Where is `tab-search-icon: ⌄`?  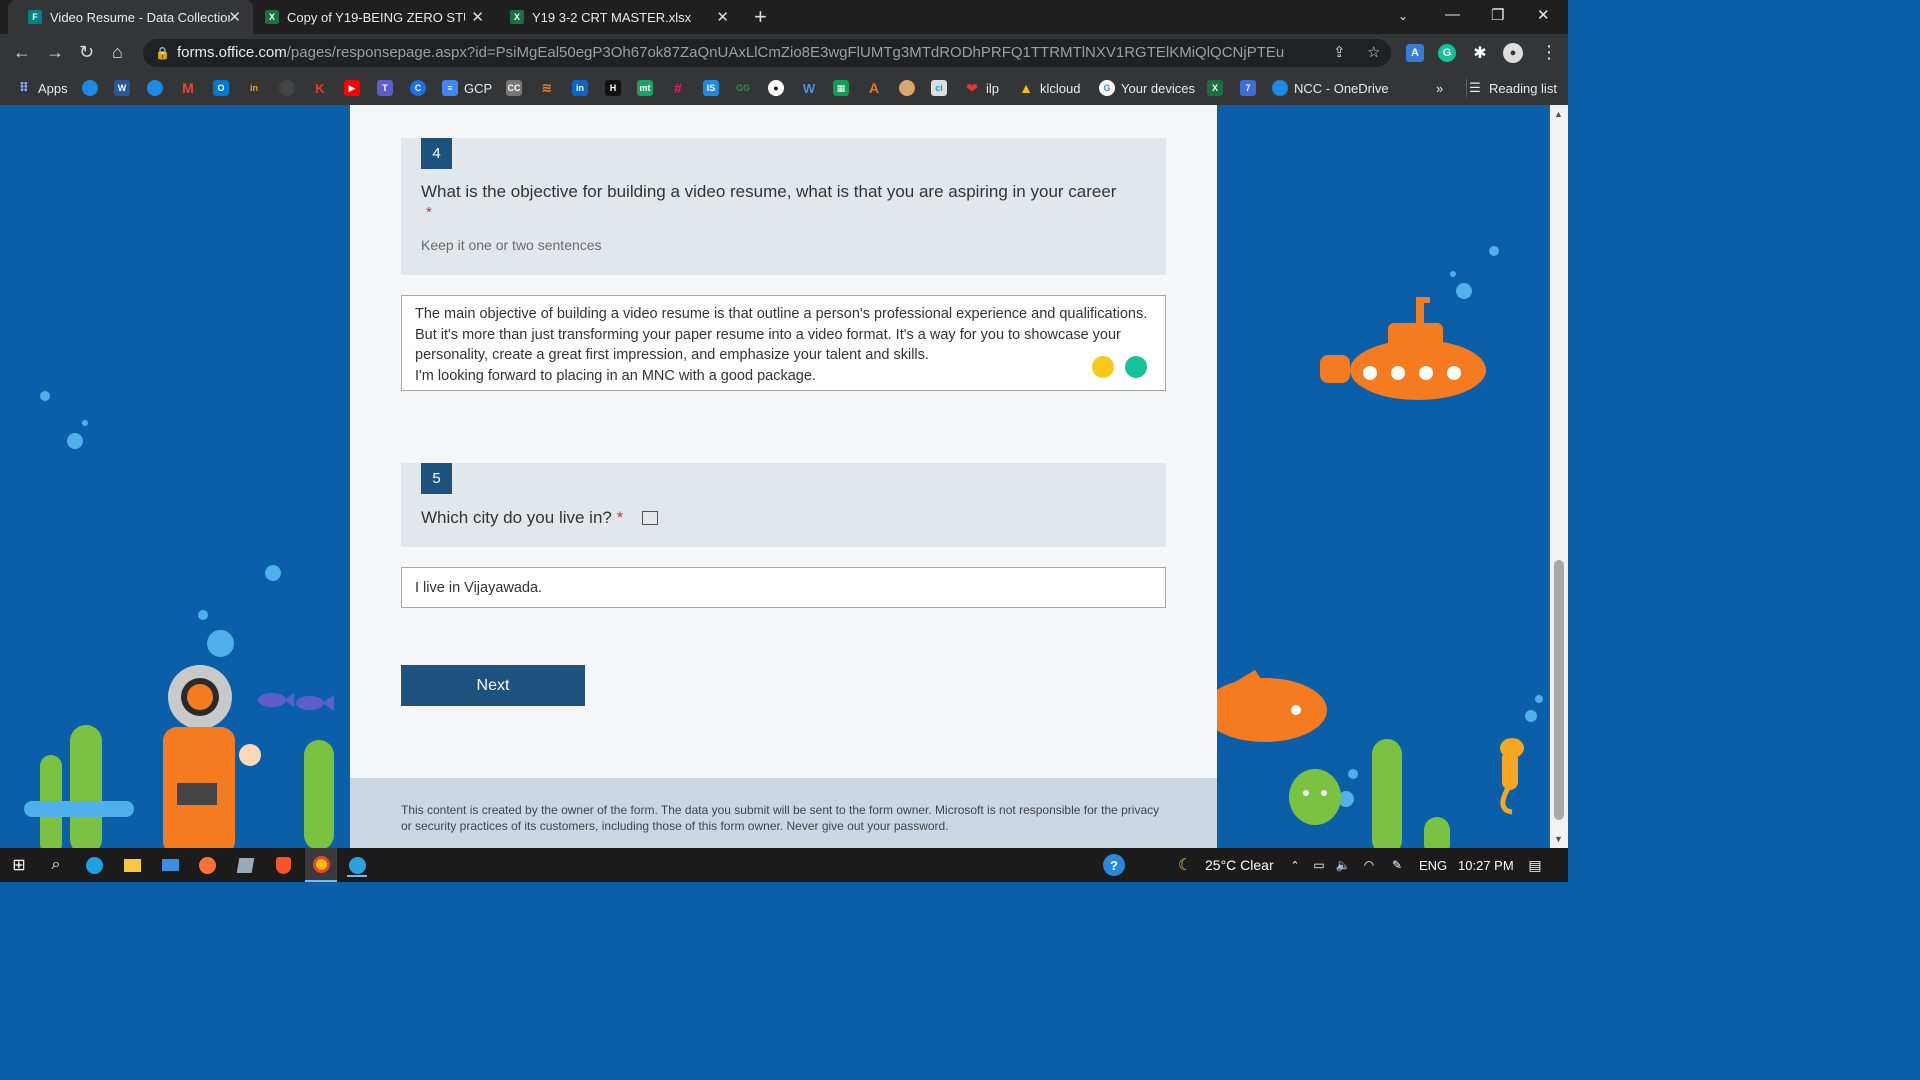
tab-search-icon: ⌄ is located at coordinates (1403, 16).